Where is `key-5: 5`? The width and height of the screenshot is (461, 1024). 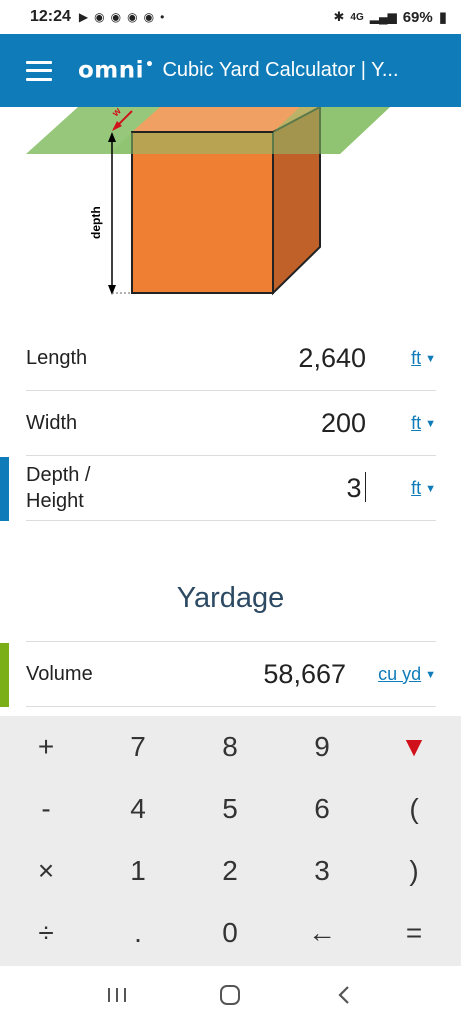 key-5: 5 is located at coordinates (230, 809).